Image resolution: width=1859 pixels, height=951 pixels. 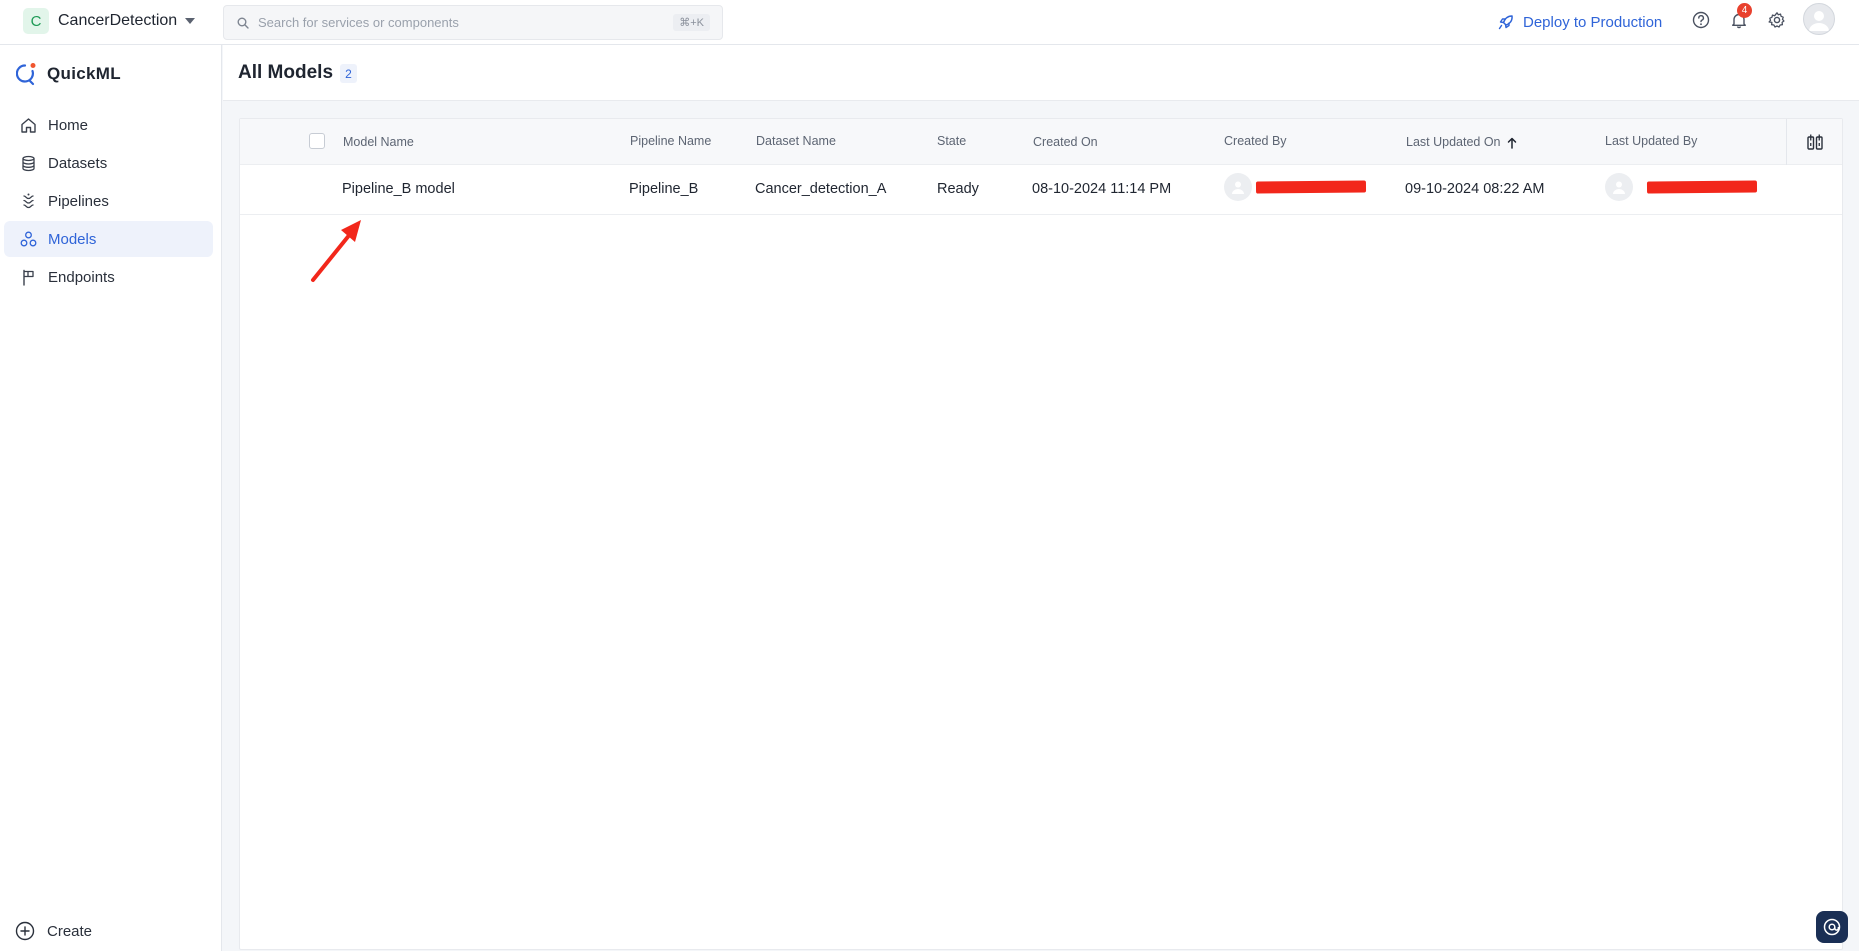 I want to click on sidebar-item-datasets: Datasets, so click(x=108, y=163).